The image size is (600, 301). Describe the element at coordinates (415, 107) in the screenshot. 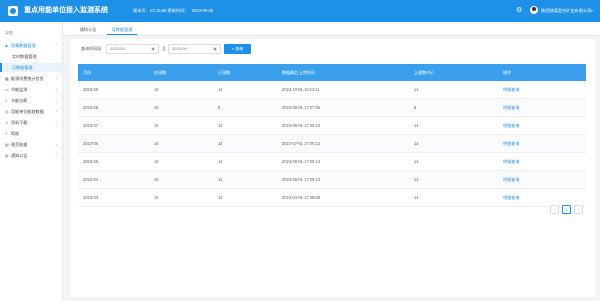

I see `cell-reported: 8` at that location.